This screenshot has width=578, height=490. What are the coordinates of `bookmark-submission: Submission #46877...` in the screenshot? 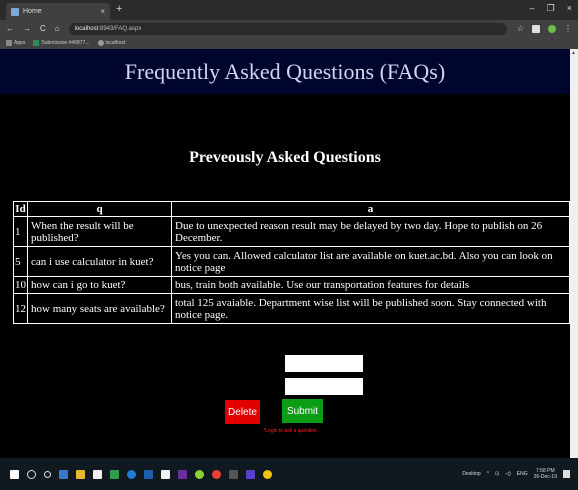 It's located at (61, 43).